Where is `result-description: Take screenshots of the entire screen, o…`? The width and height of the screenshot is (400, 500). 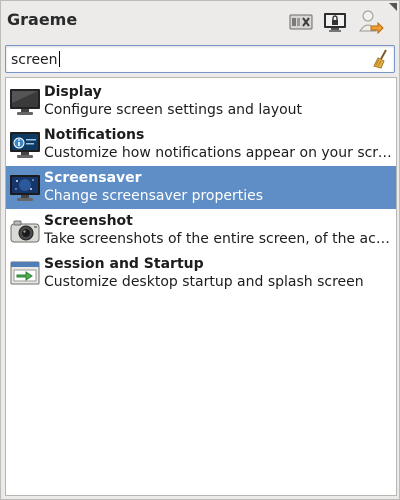 result-description: Take screenshots of the entire screen, o… is located at coordinates (219, 239).